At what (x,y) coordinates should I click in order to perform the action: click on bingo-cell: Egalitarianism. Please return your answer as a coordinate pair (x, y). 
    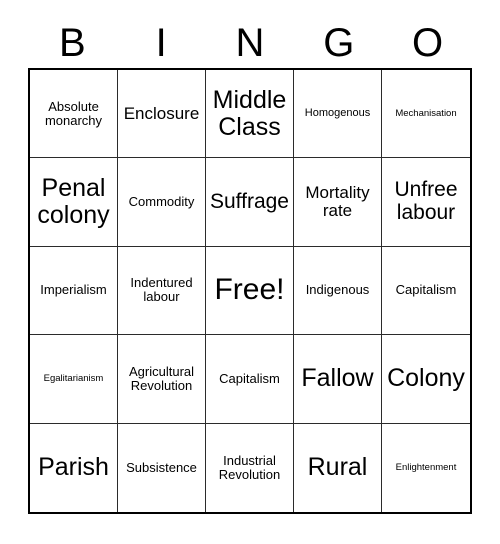
    Looking at the image, I should click on (74, 379).